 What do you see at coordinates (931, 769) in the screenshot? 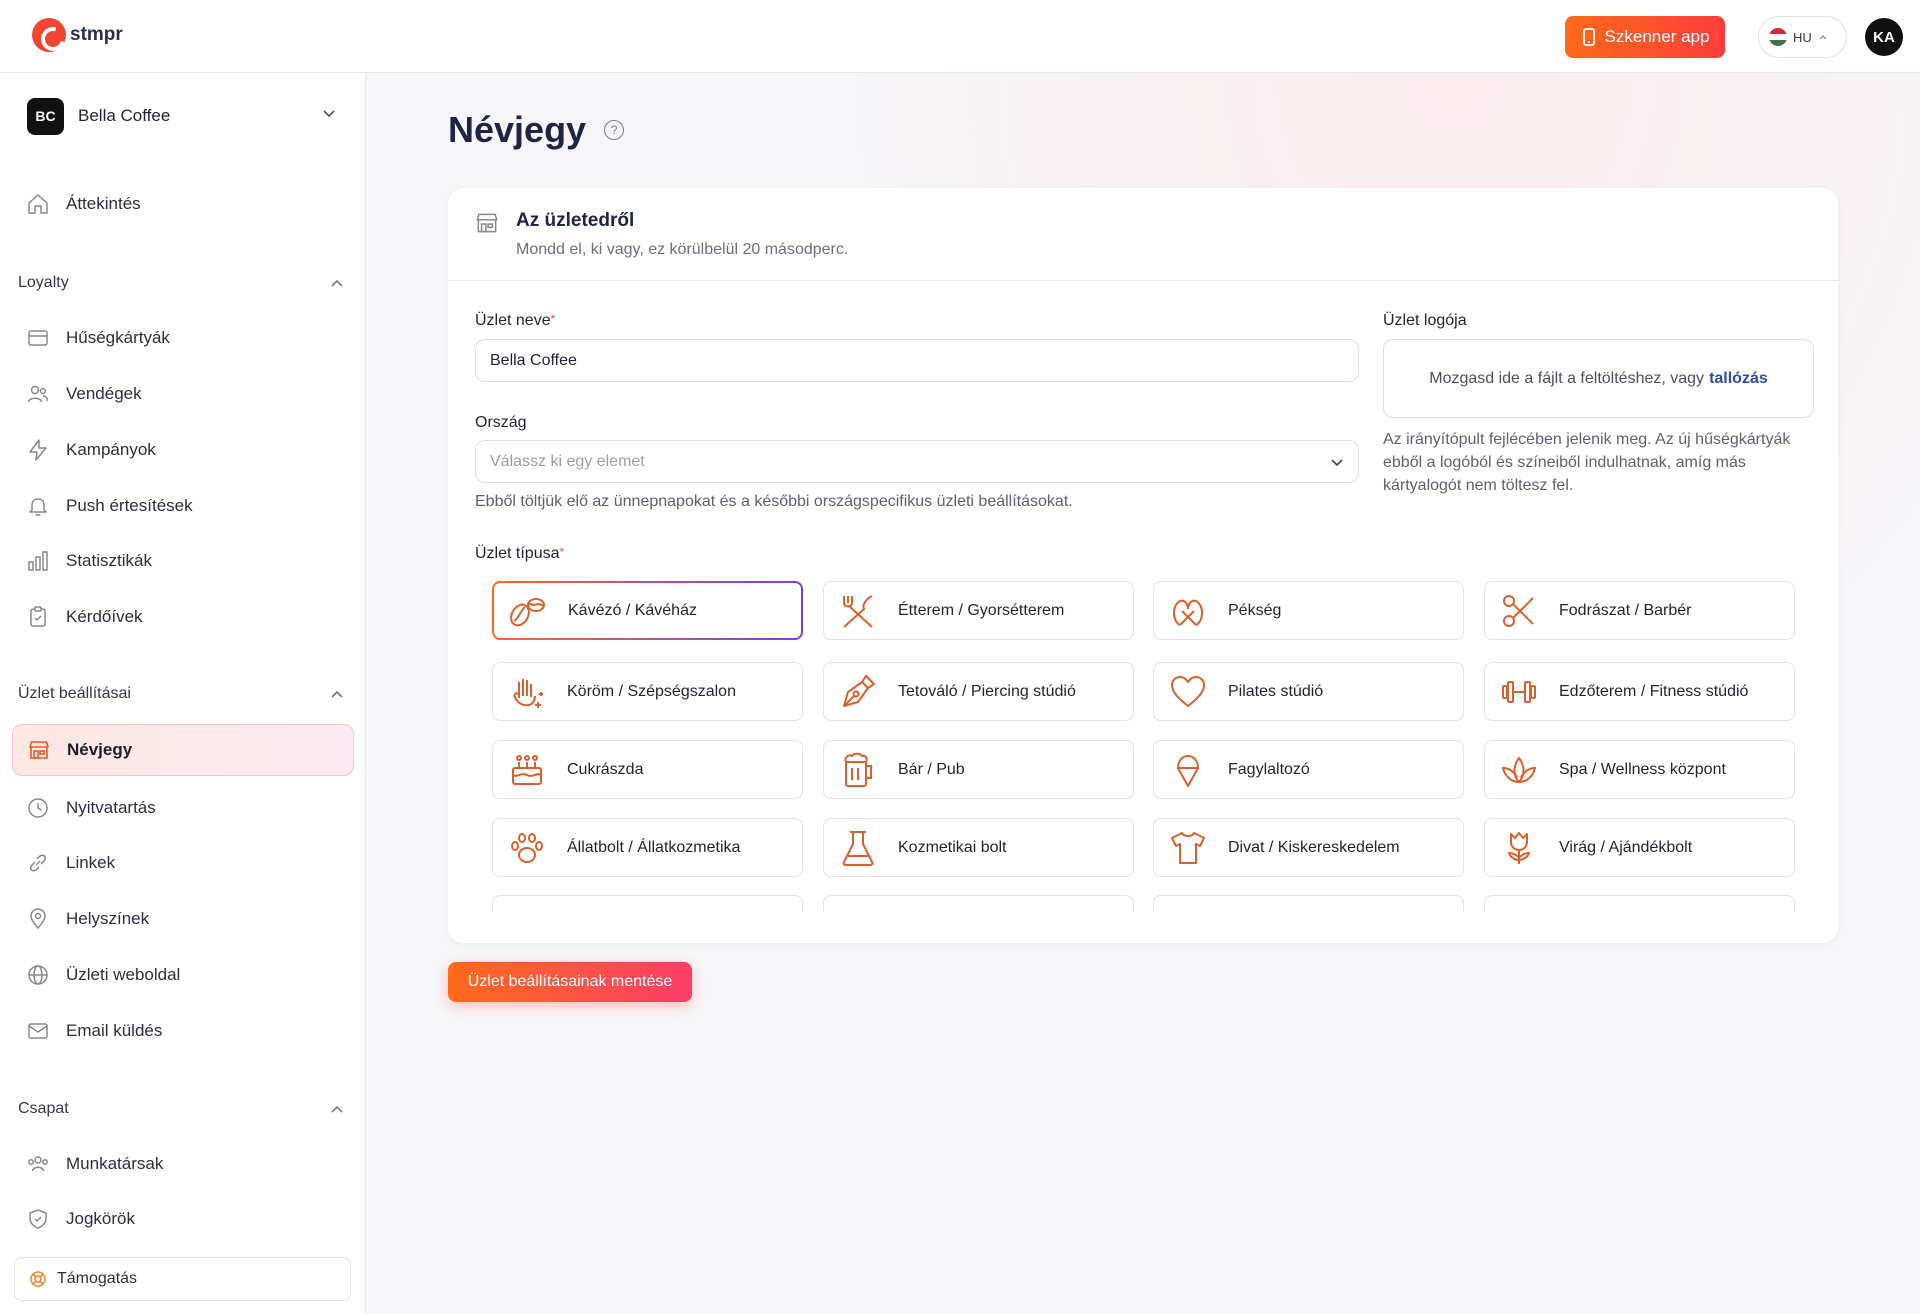
I see `business-type-label: Bár / Pub` at bounding box center [931, 769].